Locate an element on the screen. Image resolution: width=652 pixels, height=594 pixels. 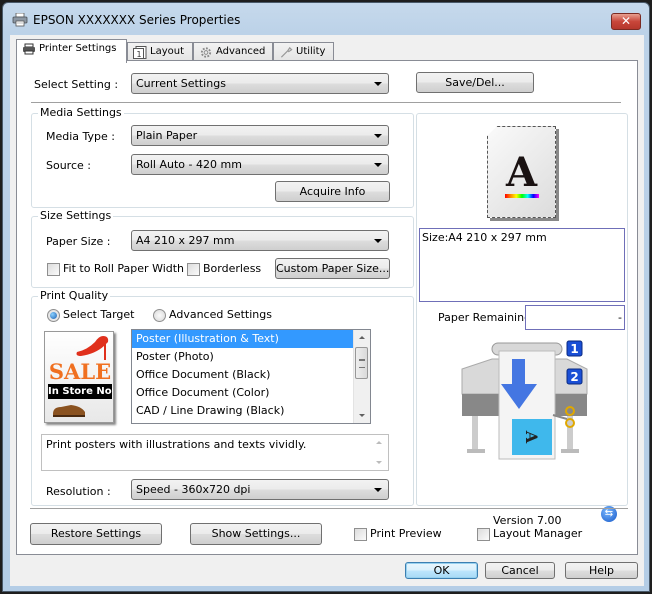
fit-to-roll-checkbox is located at coordinates (53, 269).